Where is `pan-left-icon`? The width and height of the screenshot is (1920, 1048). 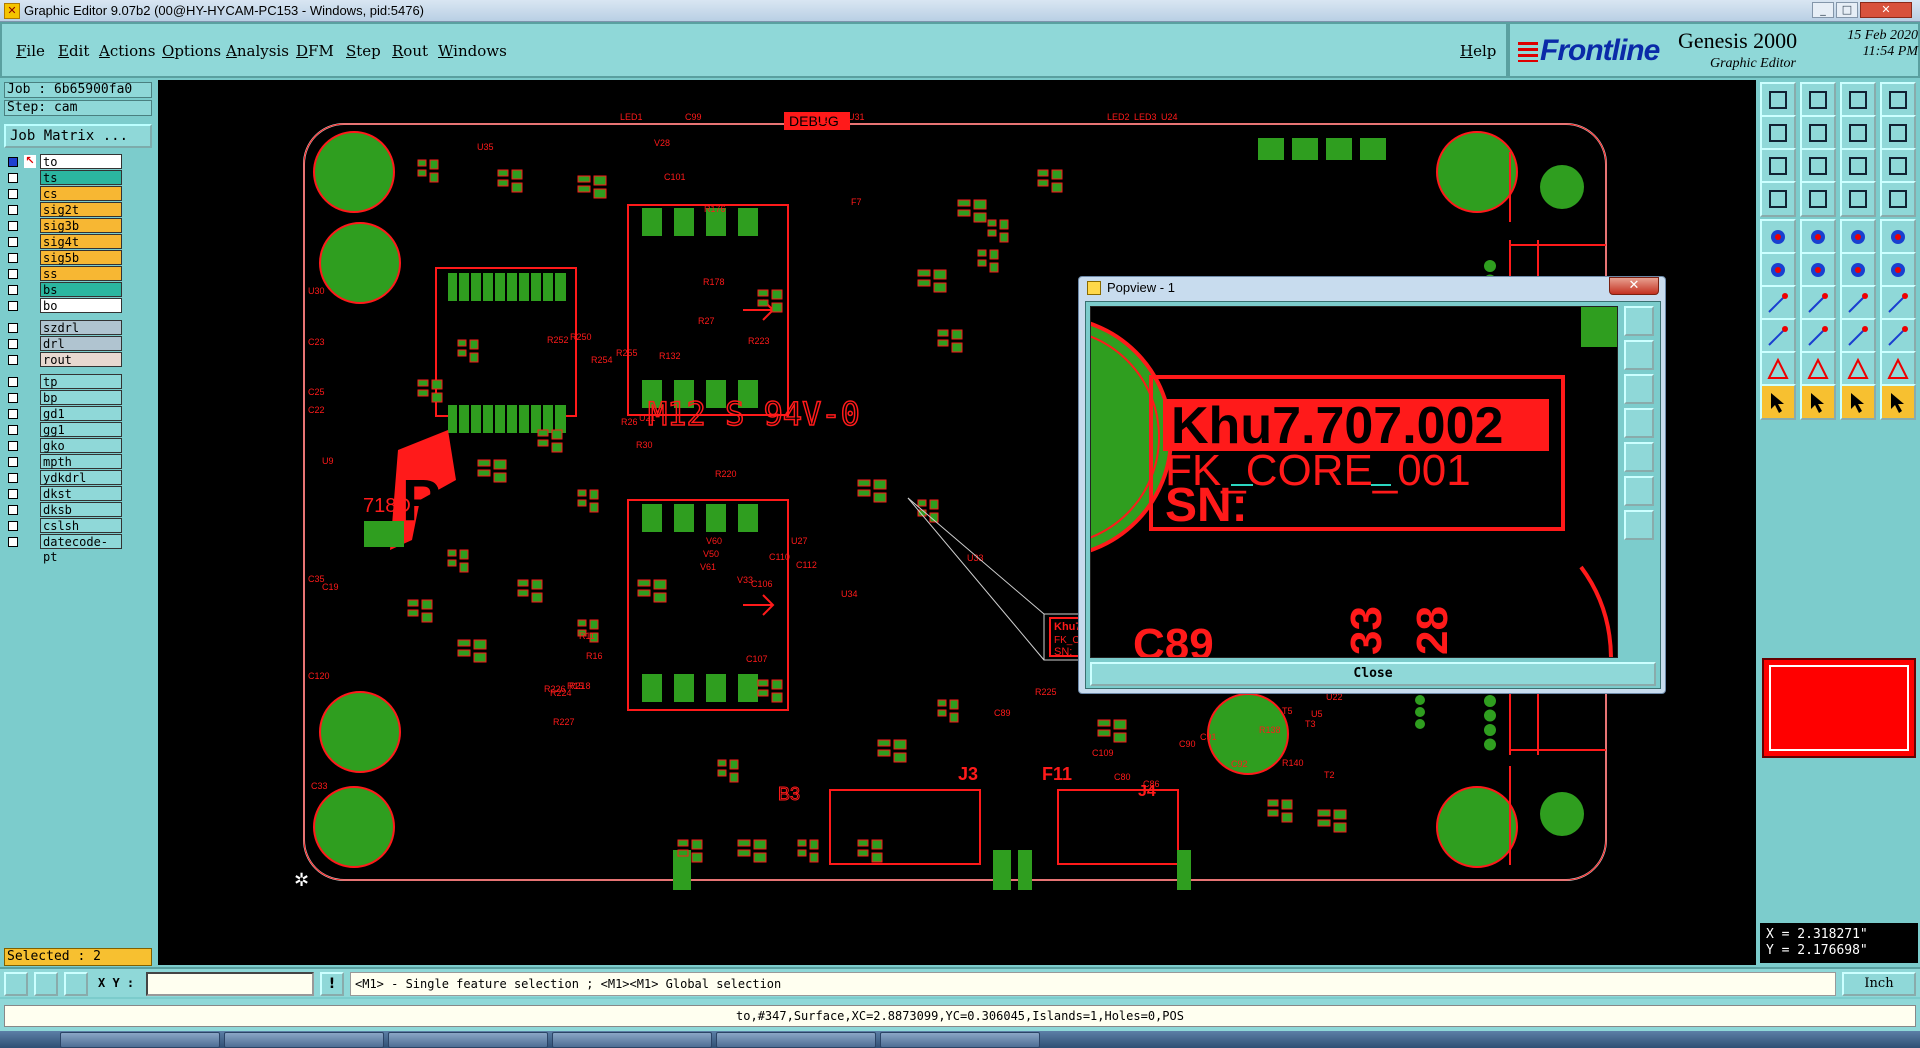
pan-left-icon is located at coordinates (1778, 133).